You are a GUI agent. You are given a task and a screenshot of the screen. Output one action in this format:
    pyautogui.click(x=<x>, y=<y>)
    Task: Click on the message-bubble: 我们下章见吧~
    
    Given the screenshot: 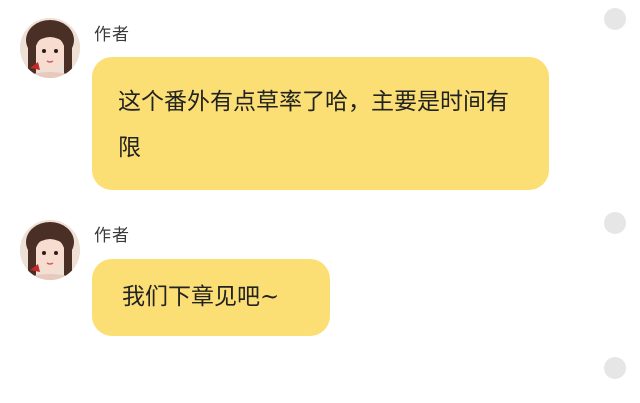 What is the action you would take?
    pyautogui.click(x=211, y=297)
    